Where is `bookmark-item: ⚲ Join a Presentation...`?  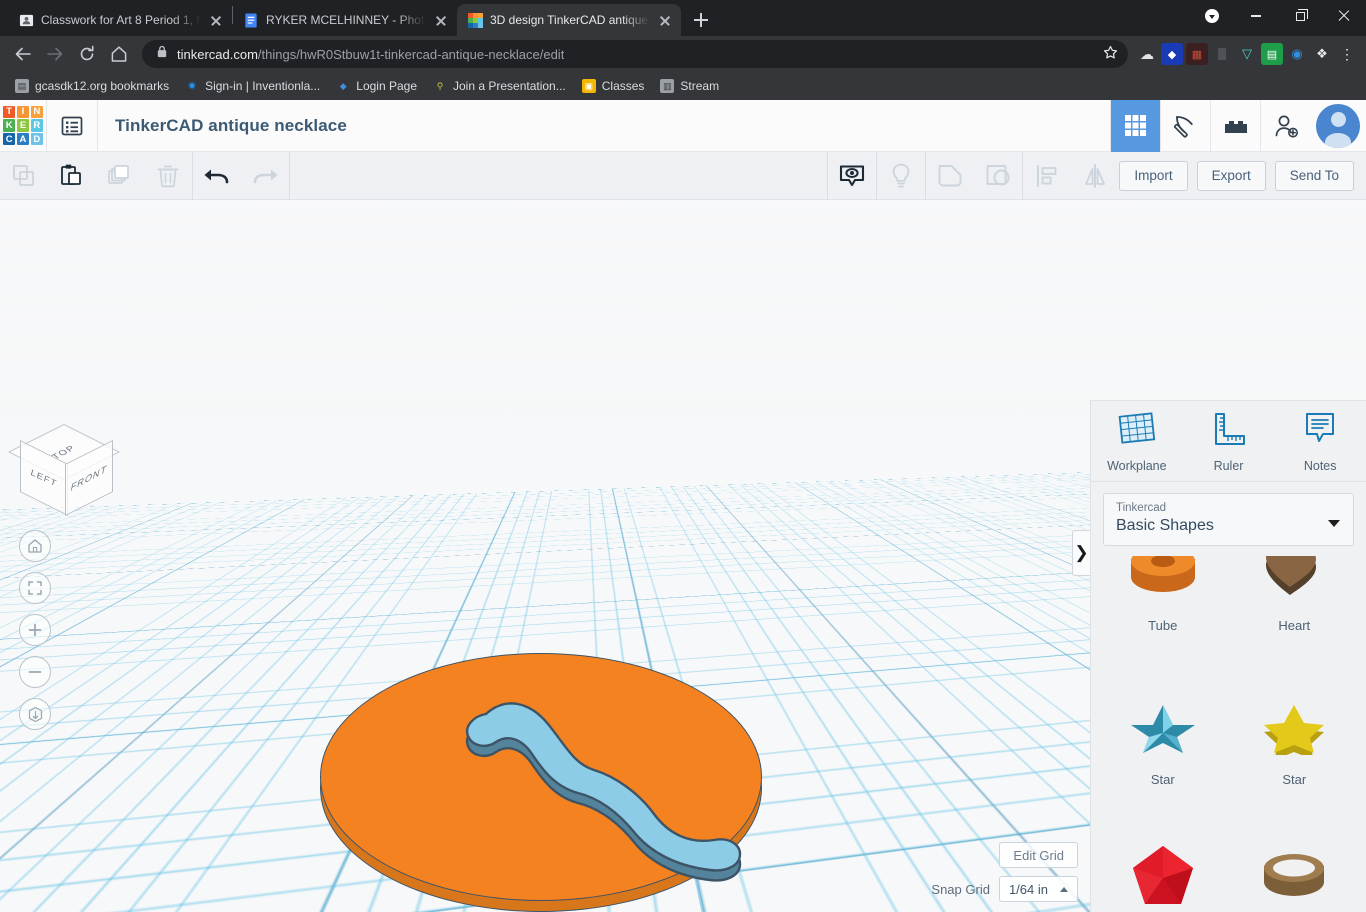 bookmark-item: ⚲ Join a Presentation... is located at coordinates (499, 86).